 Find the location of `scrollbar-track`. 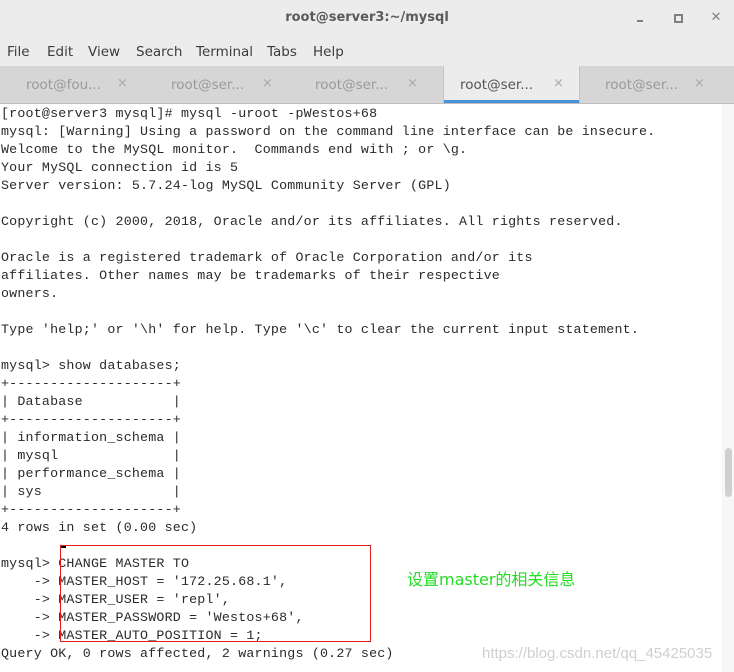

scrollbar-track is located at coordinates (728, 388).